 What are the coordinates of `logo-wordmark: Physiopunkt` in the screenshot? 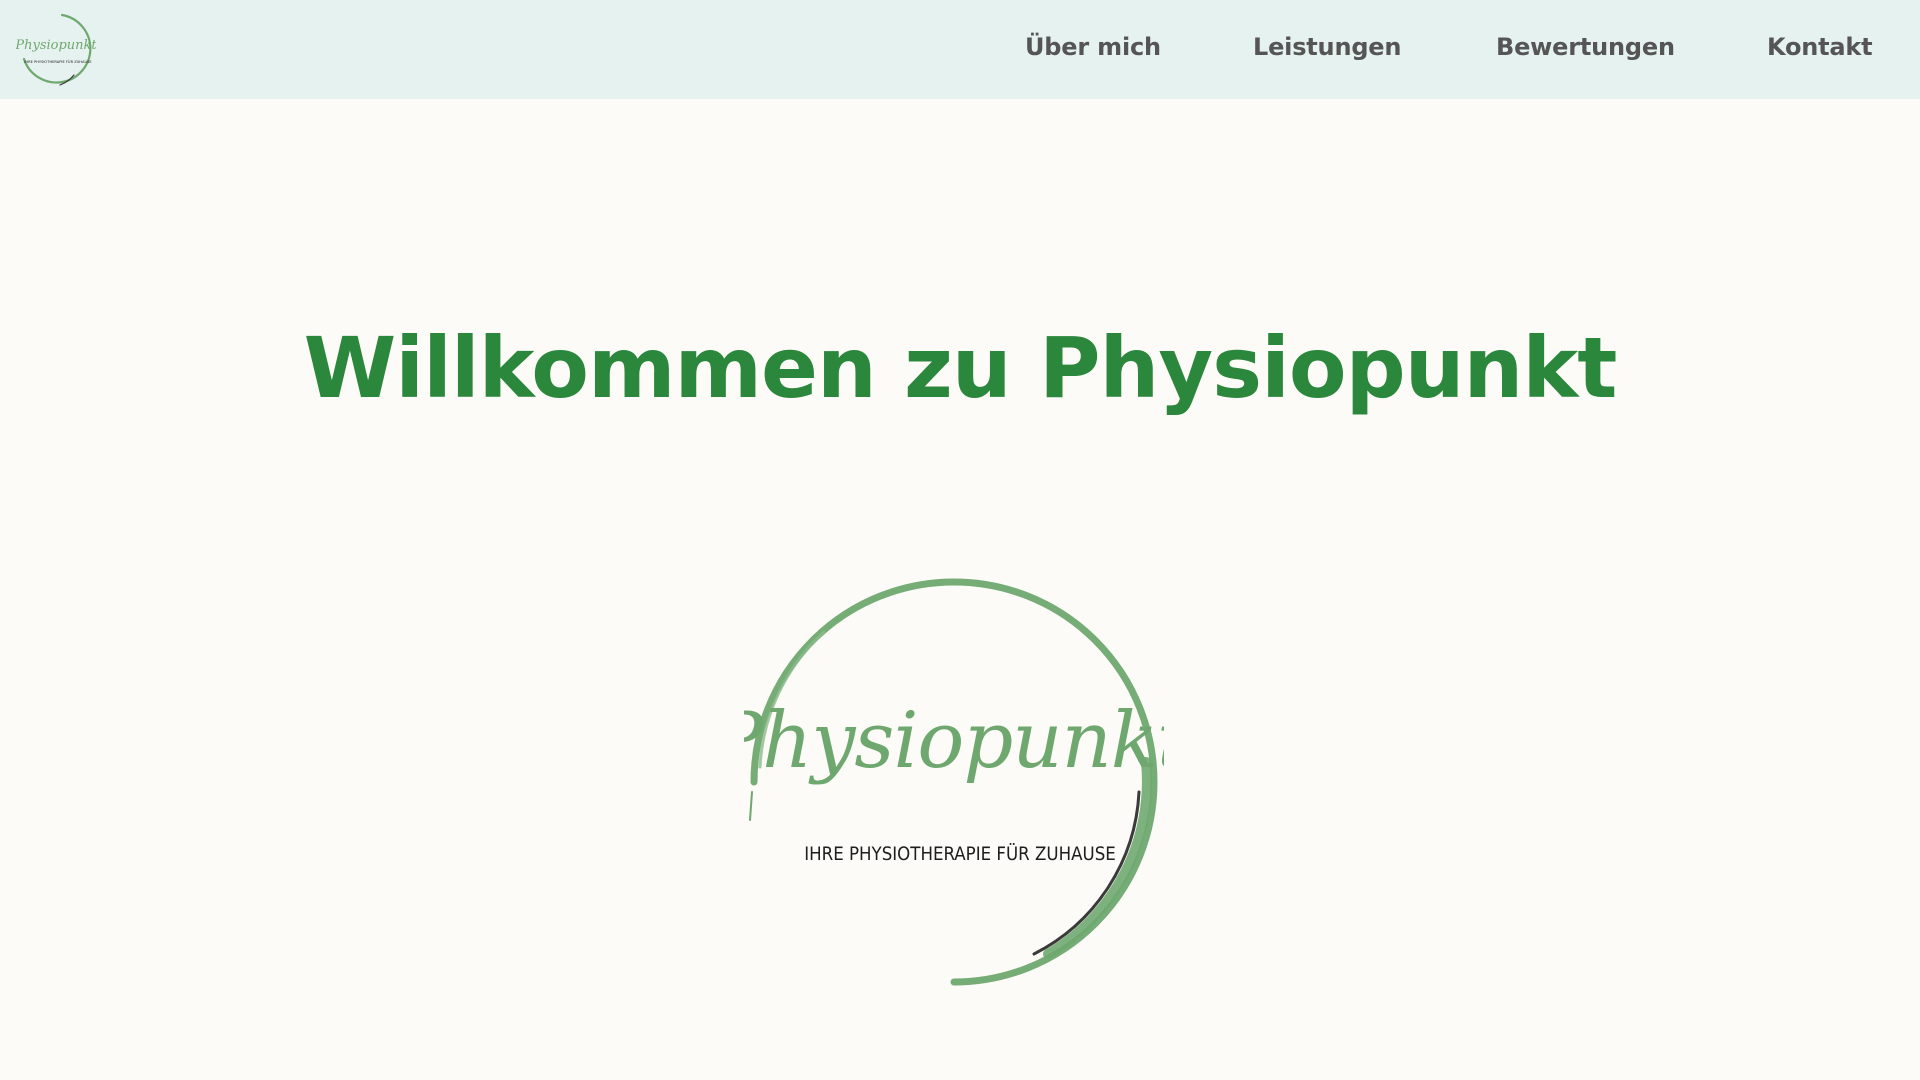 It's located at (954, 741).